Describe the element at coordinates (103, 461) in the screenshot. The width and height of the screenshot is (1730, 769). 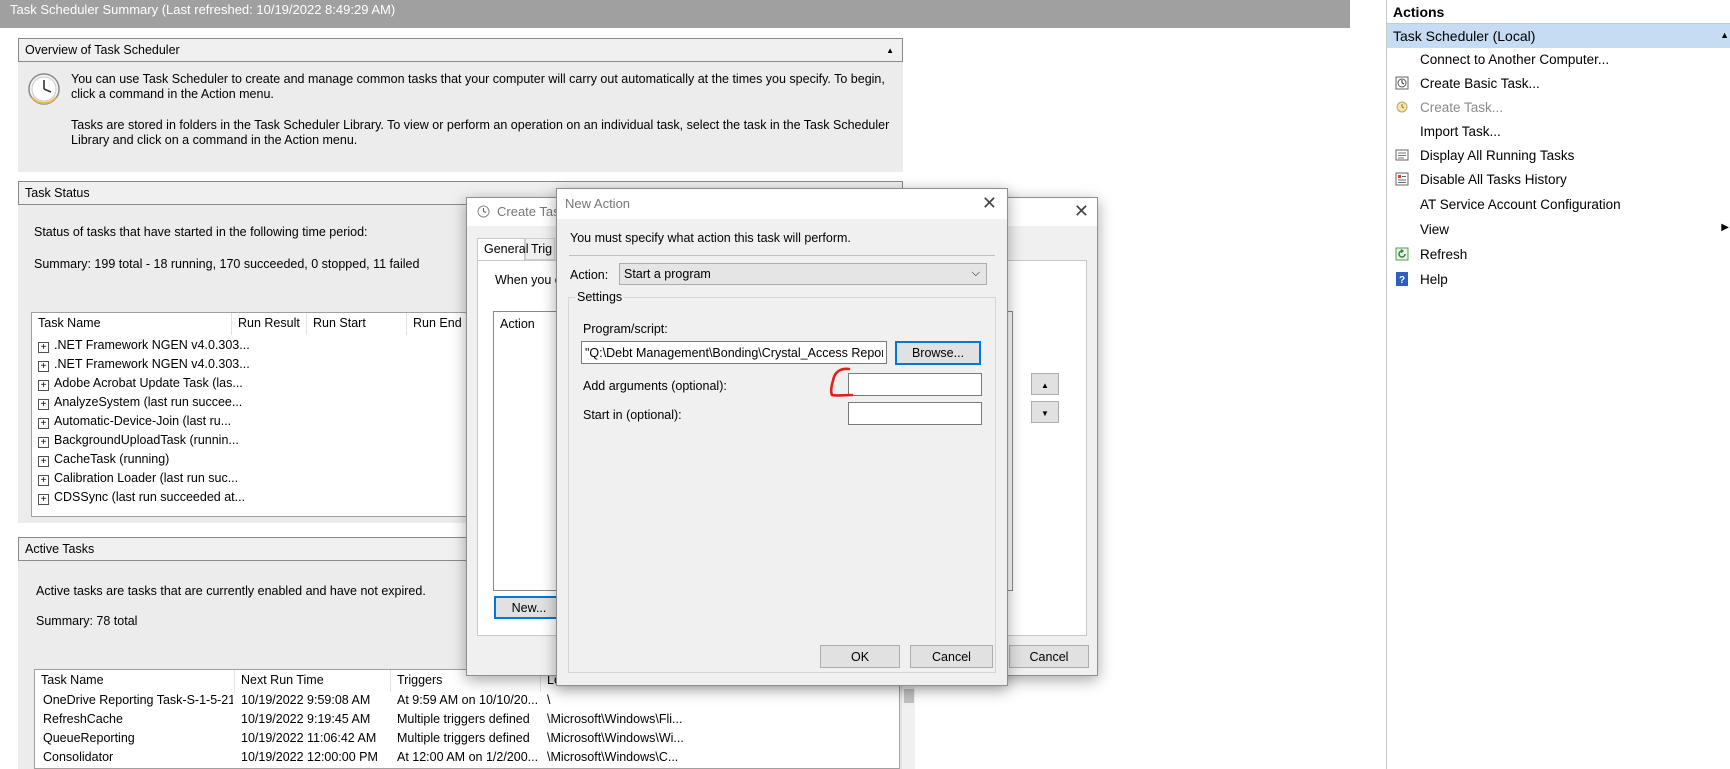
I see `task-status-row: + CacheTask (running)` at that location.